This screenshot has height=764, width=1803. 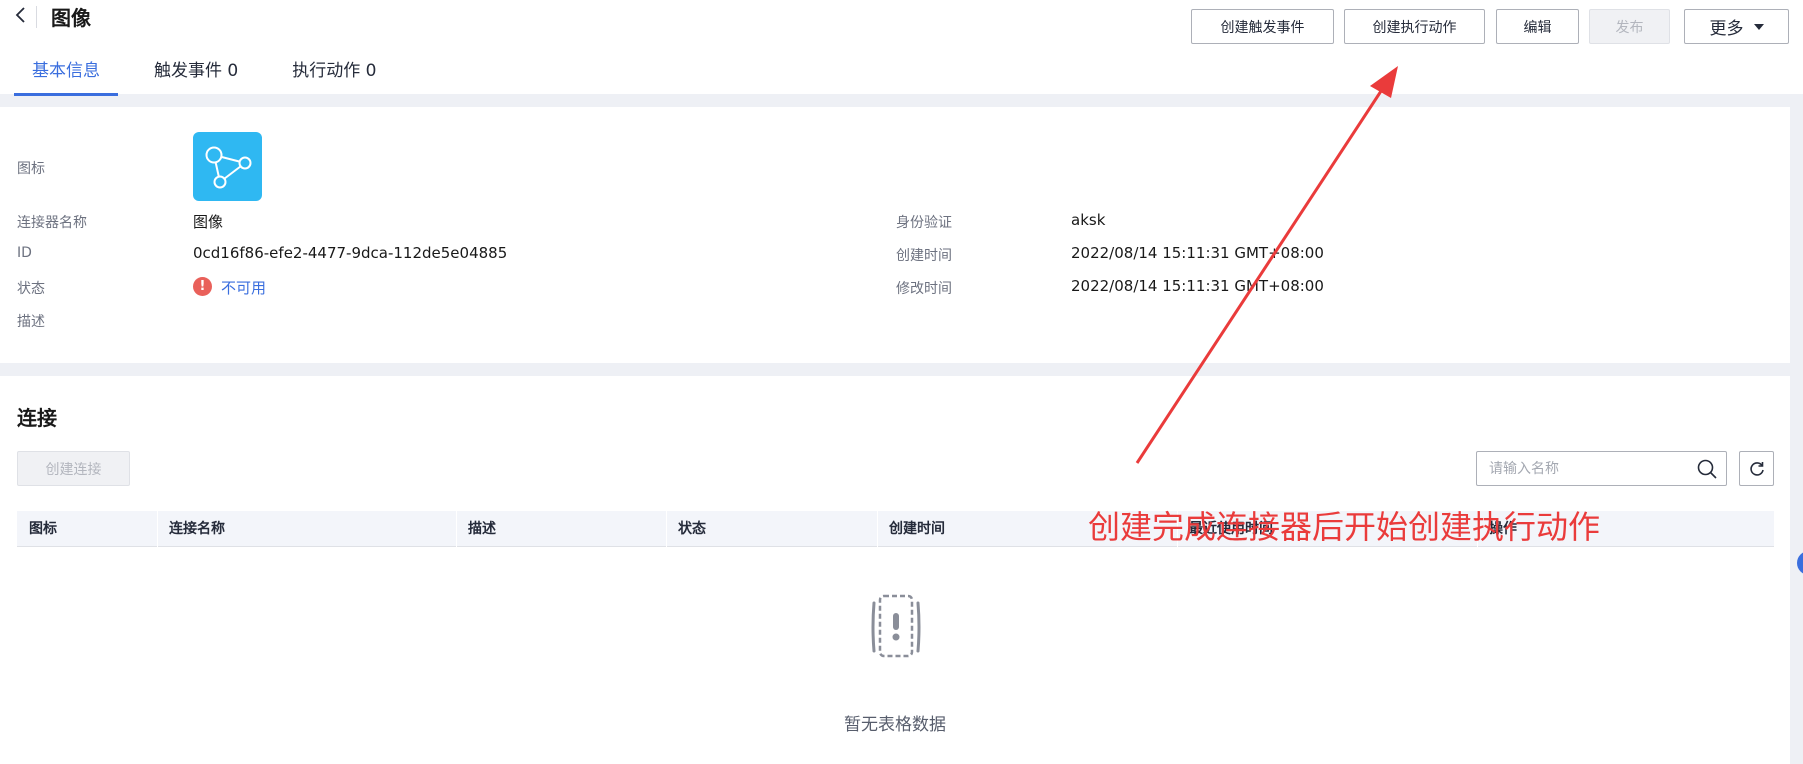 What do you see at coordinates (202, 286) in the screenshot?
I see `error-icon: !` at bounding box center [202, 286].